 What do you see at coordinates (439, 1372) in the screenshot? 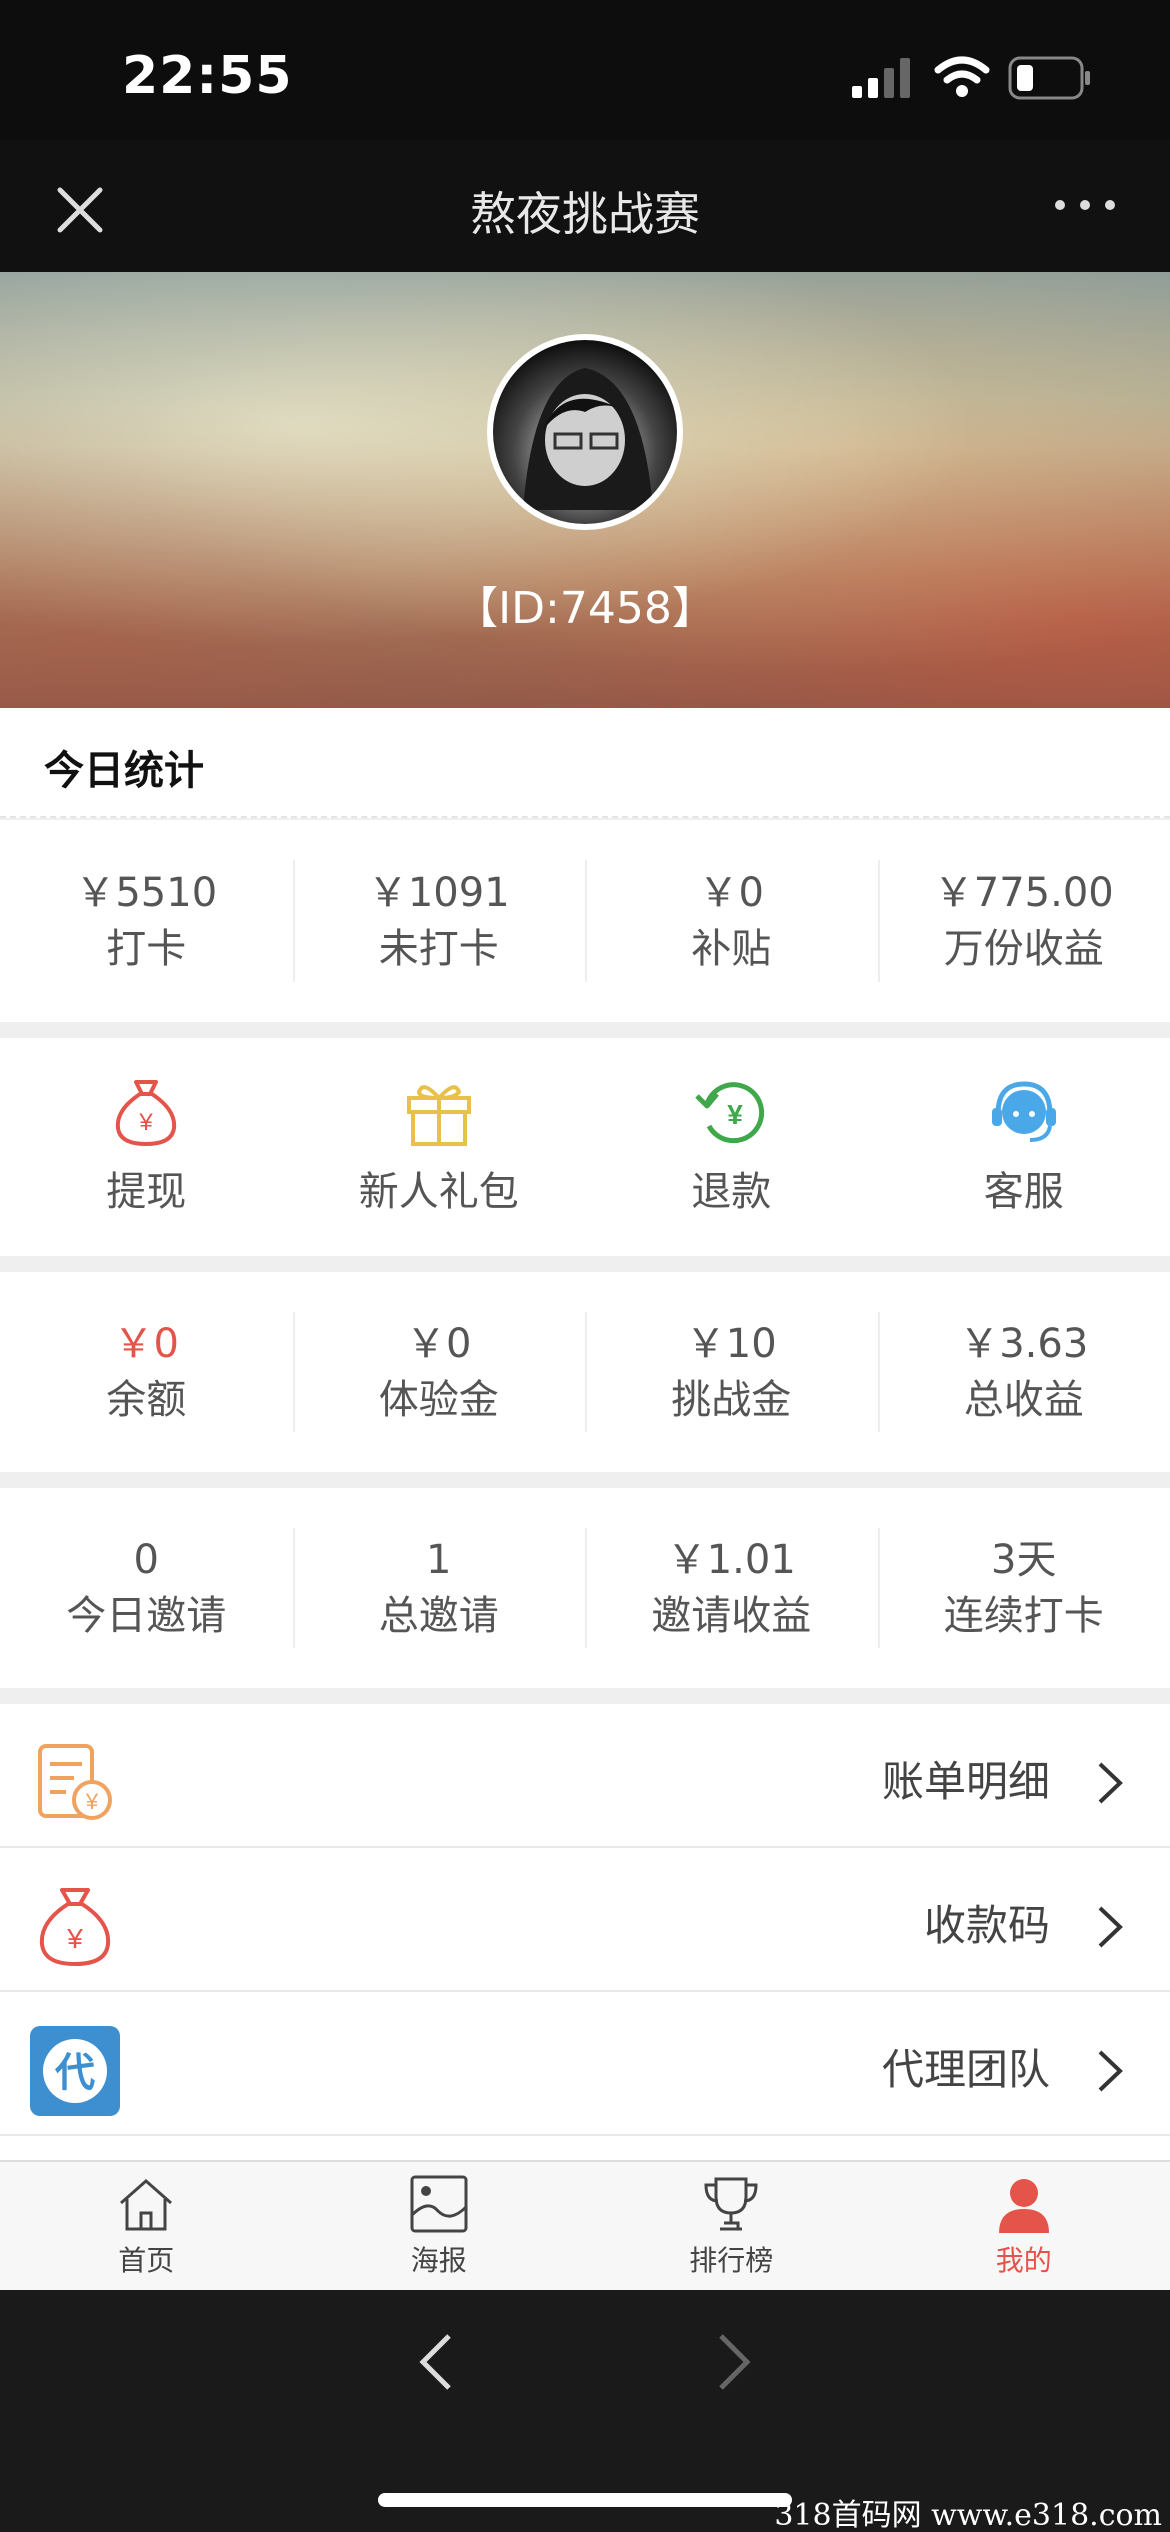
I see `stat-trial-fund: ￥0 体验金` at bounding box center [439, 1372].